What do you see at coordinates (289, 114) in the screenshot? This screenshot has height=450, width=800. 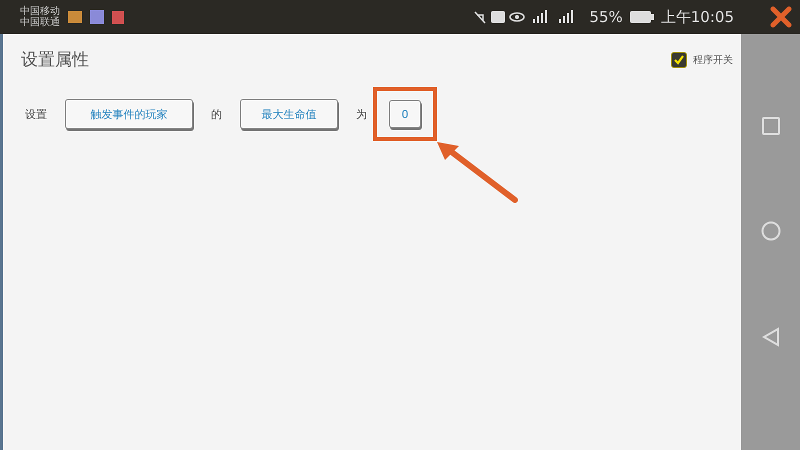 I see `parameter-button: 最大生命值` at bounding box center [289, 114].